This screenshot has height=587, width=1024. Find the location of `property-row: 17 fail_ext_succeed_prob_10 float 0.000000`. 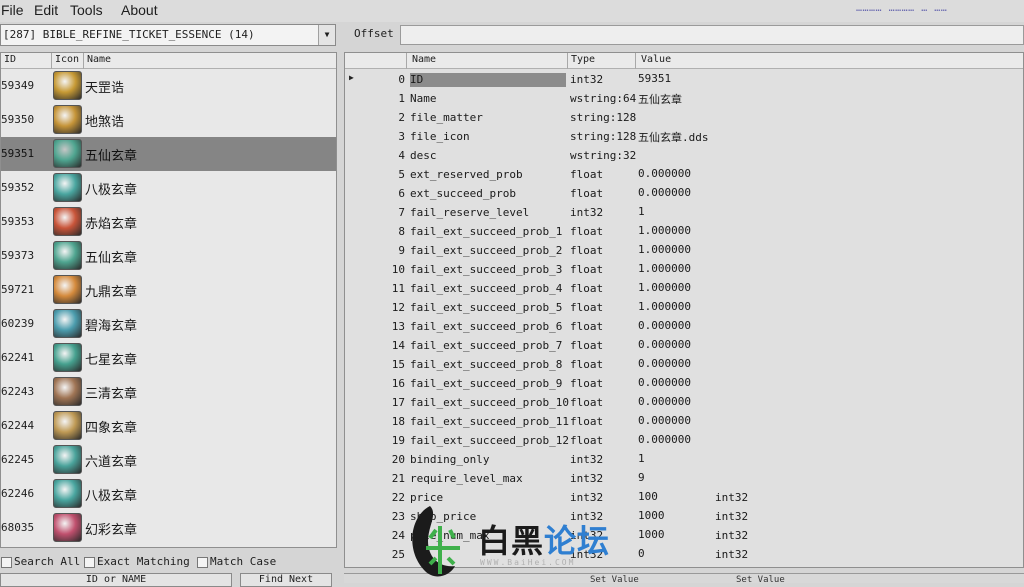

property-row: 17 fail_ext_succeed_prob_10 float 0.000000 is located at coordinates (684, 402).